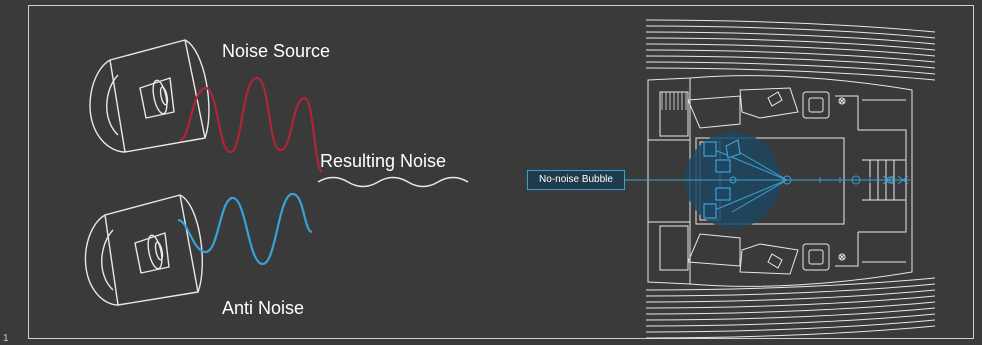 Image resolution: width=982 pixels, height=345 pixels. What do you see at coordinates (276, 51) in the screenshot?
I see `noise-source-label: Noise Source` at bounding box center [276, 51].